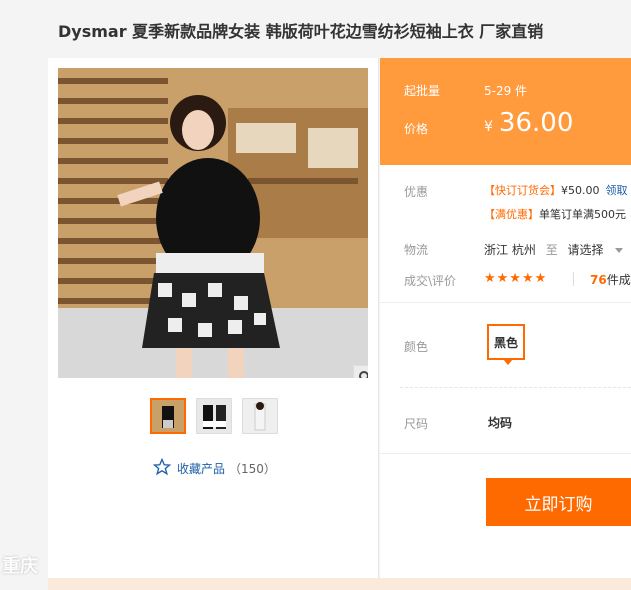  What do you see at coordinates (162, 468) in the screenshot?
I see `star-outline-icon` at bounding box center [162, 468].